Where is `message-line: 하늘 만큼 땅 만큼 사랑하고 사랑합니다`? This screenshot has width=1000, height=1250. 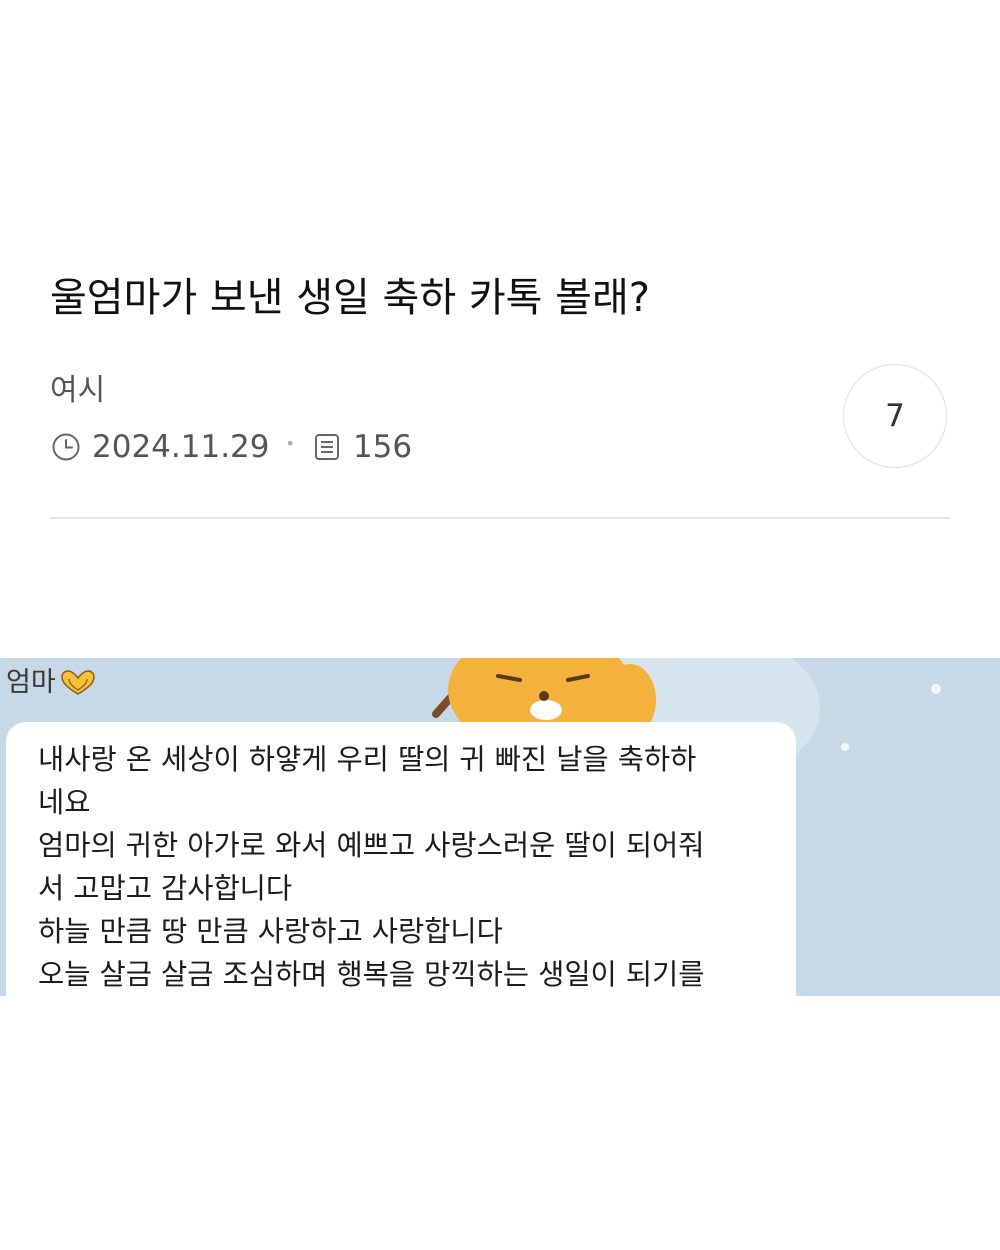 message-line: 하늘 만큼 땅 만큼 사랑하고 사랑합니다 is located at coordinates (270, 931).